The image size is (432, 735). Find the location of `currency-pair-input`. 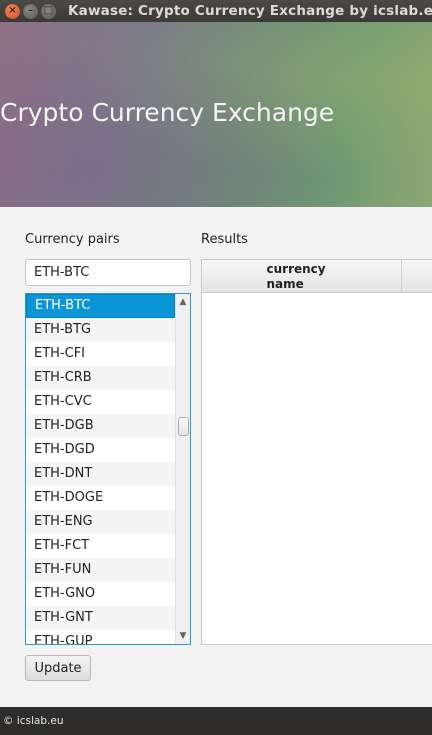

currency-pair-input is located at coordinates (108, 272).